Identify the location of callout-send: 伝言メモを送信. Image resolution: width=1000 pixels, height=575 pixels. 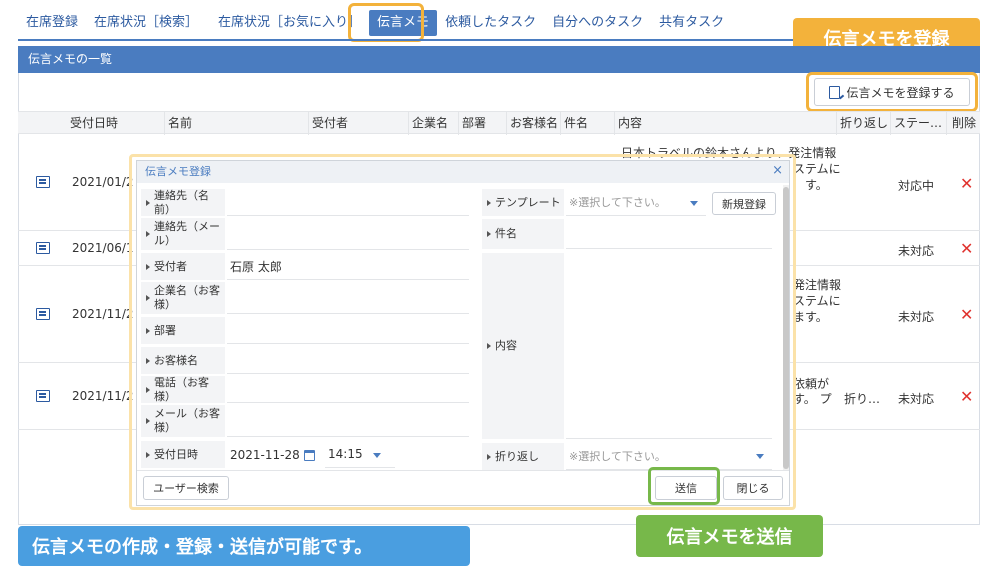
(729, 536).